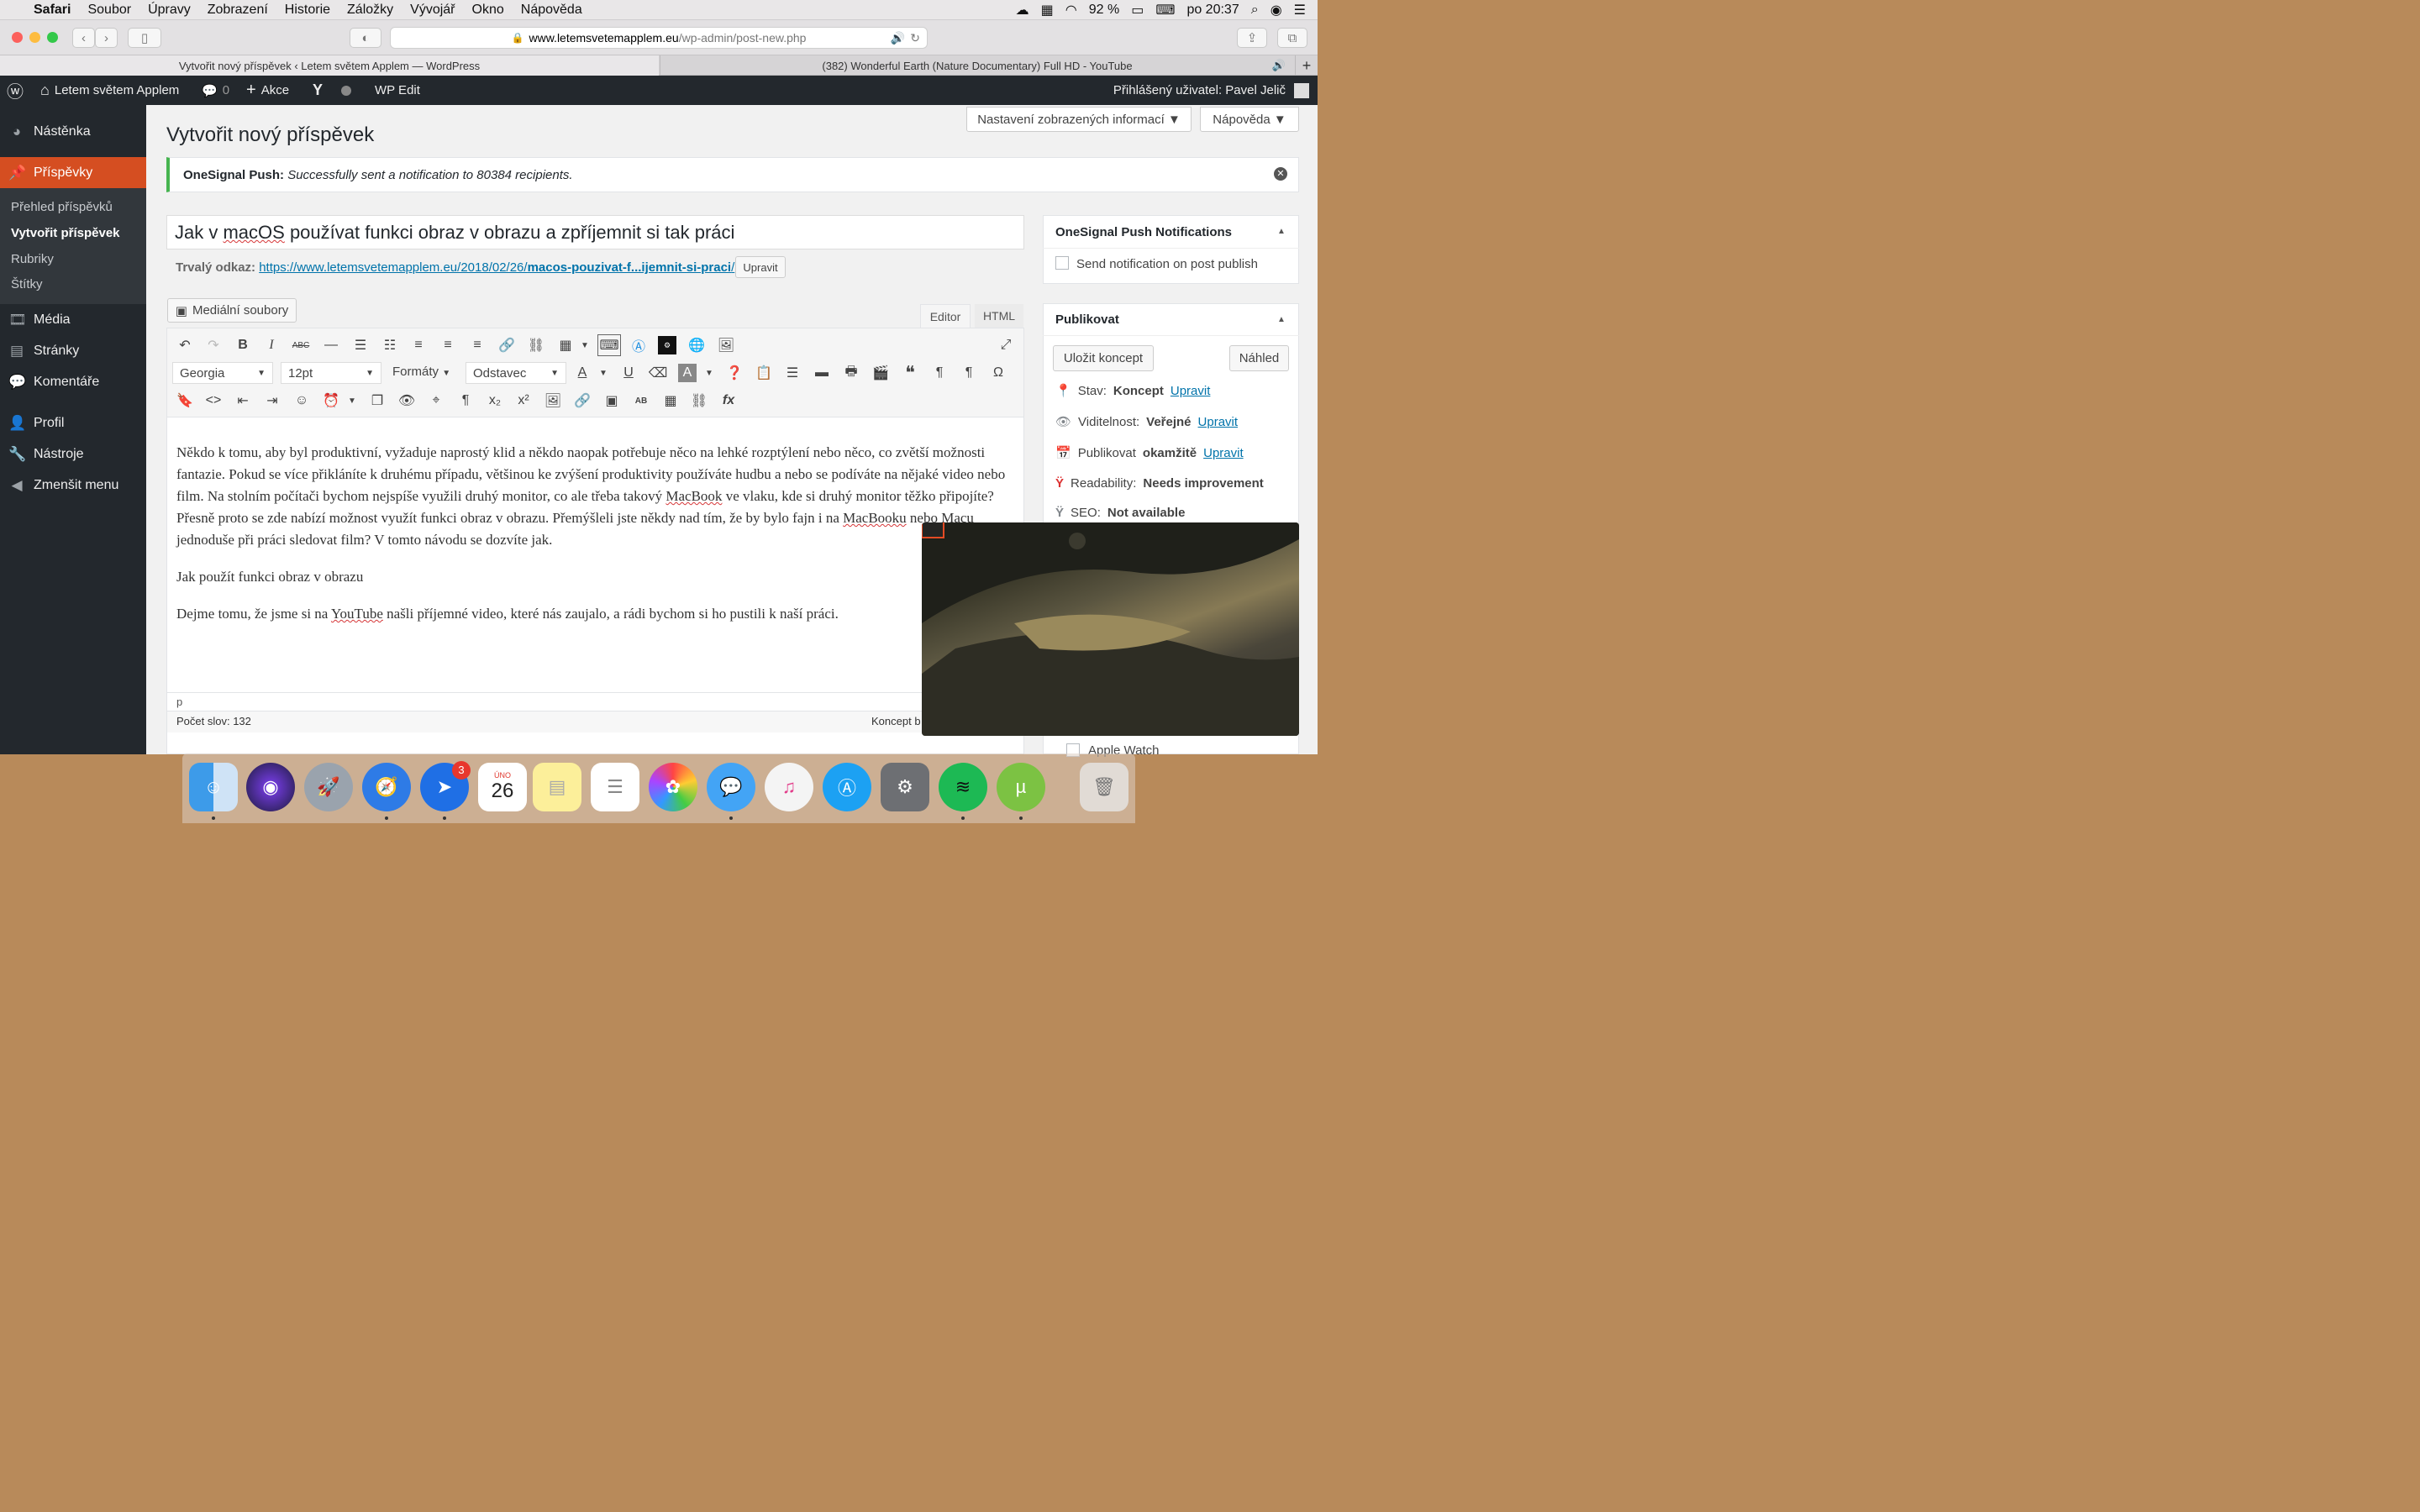 The width and height of the screenshot is (2420, 1512). I want to click on paste-icon: 📋, so click(764, 373).